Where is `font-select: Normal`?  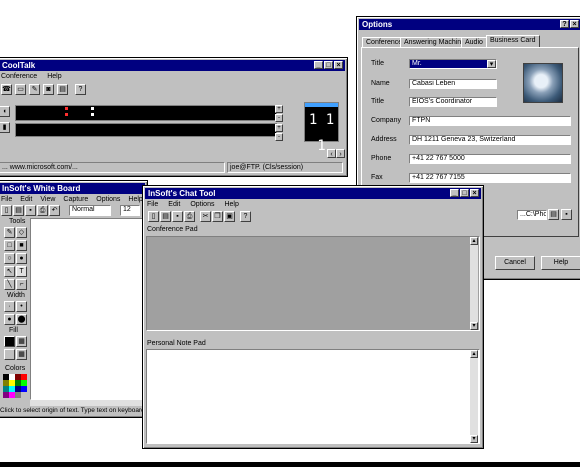 font-select: Normal is located at coordinates (90, 210).